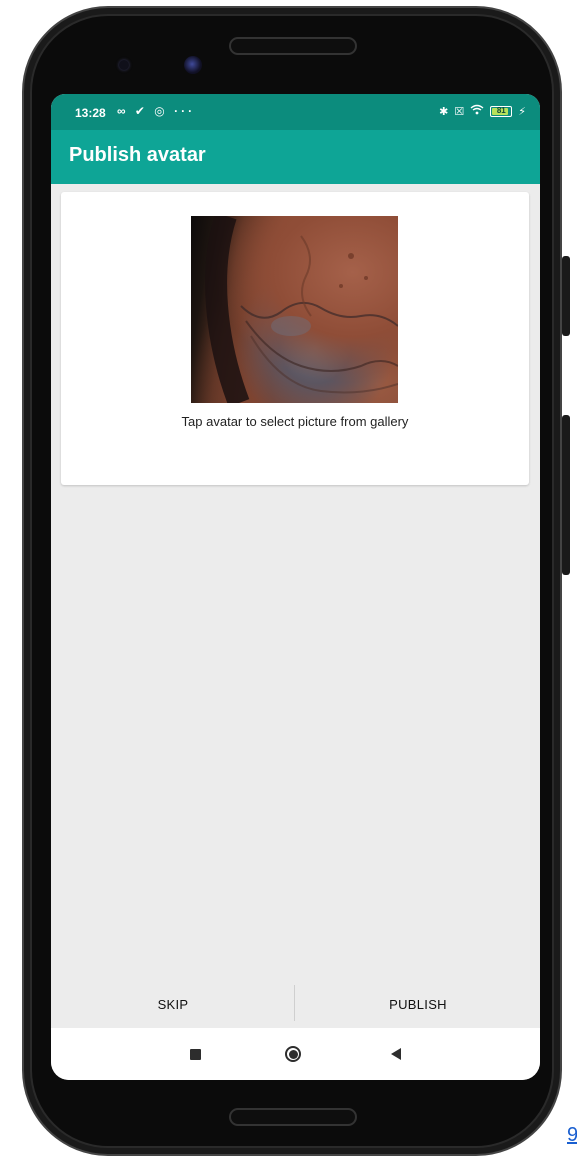  I want to click on back-icon, so click(396, 1054).